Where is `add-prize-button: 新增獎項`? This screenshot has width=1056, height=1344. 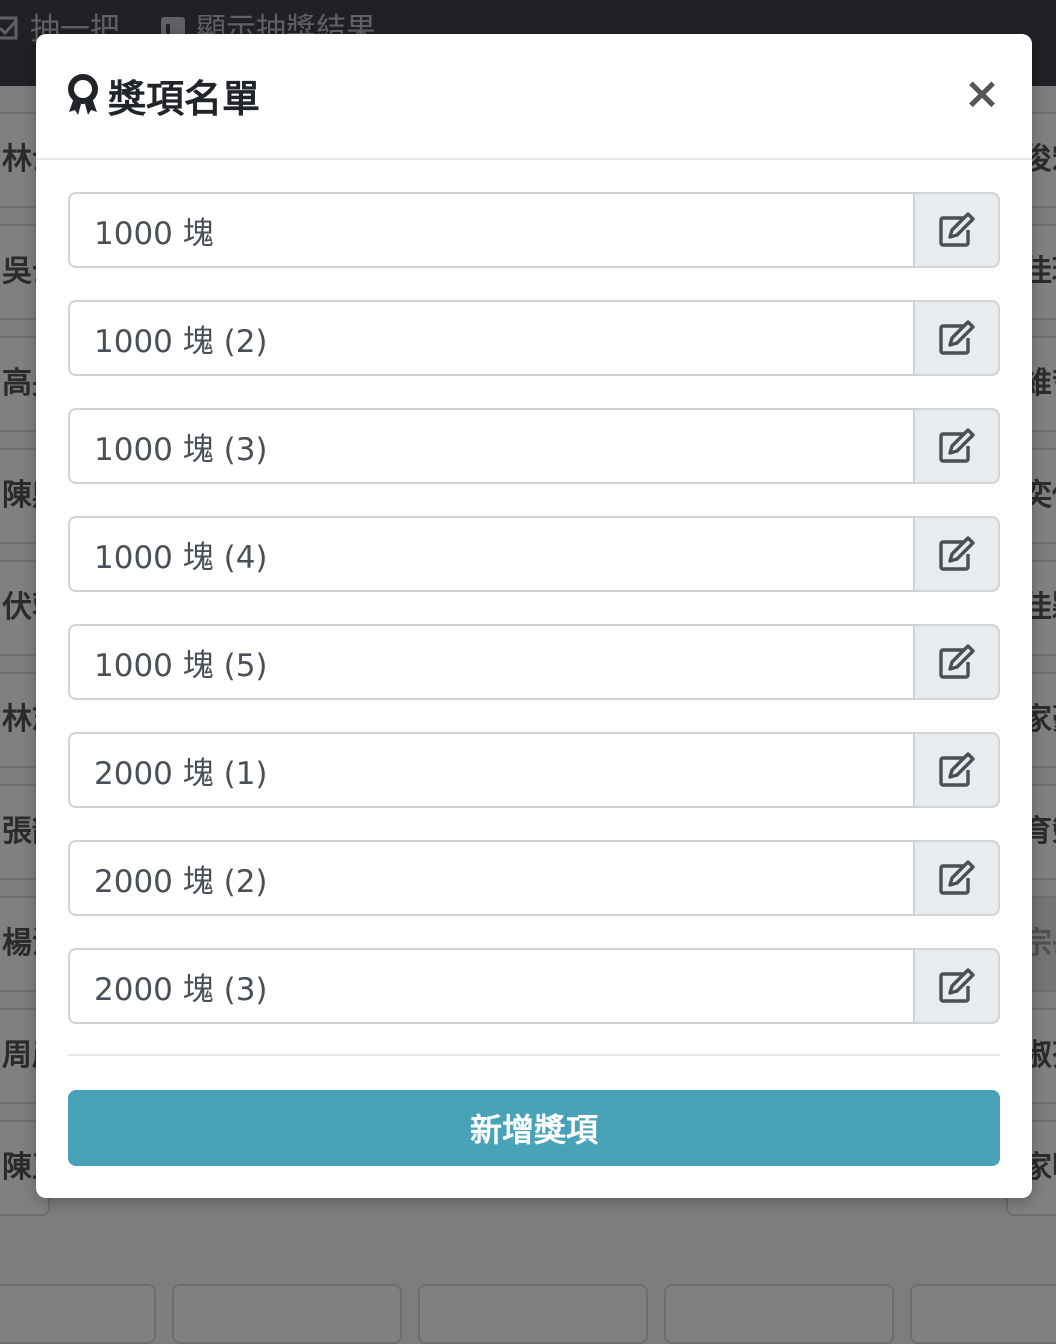
add-prize-button: 新增獎項 is located at coordinates (534, 1128).